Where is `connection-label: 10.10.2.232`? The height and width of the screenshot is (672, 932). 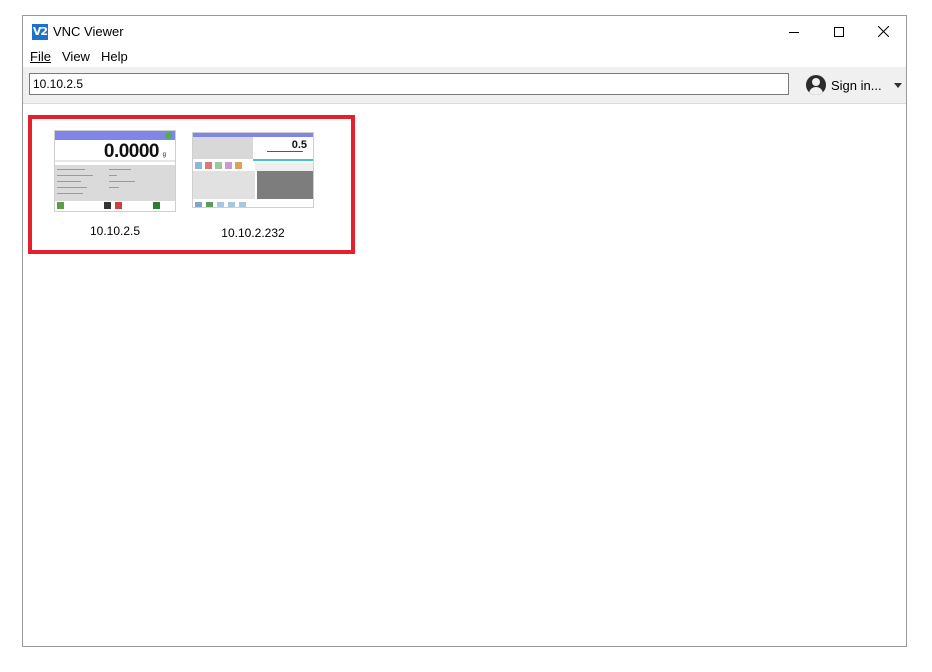
connection-label: 10.10.2.232 is located at coordinates (253, 233).